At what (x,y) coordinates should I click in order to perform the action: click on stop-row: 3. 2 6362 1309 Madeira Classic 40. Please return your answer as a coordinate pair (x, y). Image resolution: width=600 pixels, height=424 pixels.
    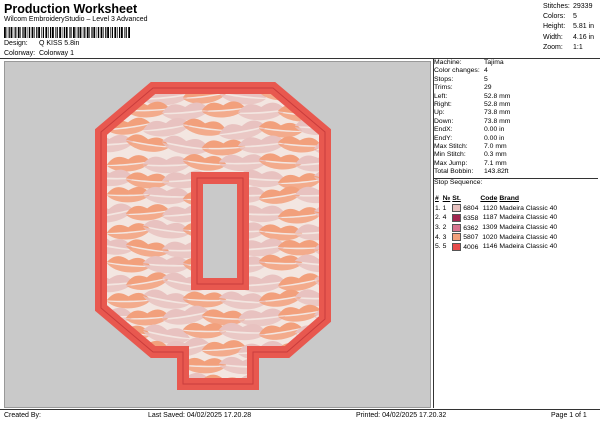
    Looking at the image, I should click on (496, 227).